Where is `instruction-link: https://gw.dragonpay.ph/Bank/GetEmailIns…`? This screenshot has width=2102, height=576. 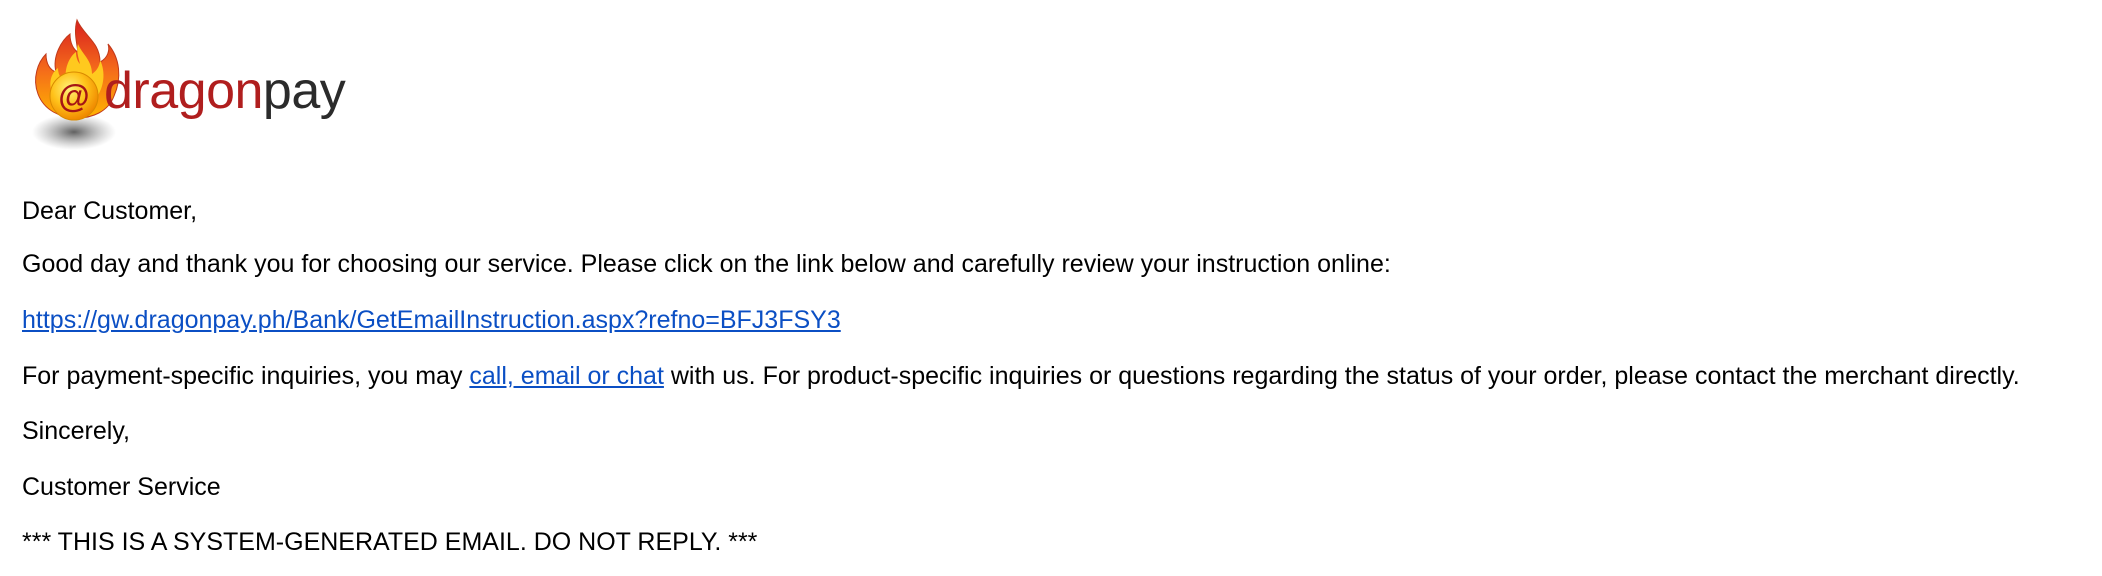
instruction-link: https://gw.dragonpay.ph/Bank/GetEmailIns… is located at coordinates (431, 320).